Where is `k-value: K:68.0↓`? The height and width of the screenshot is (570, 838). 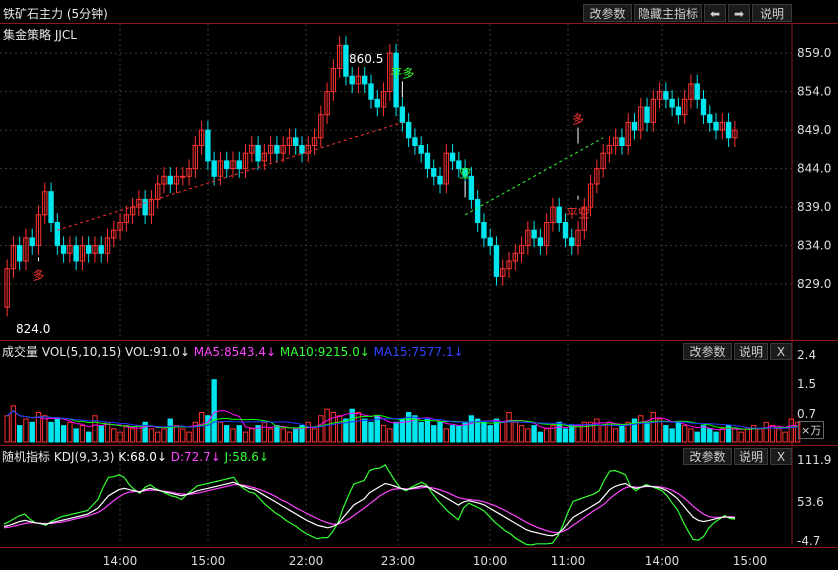
k-value: K:68.0↓ is located at coordinates (142, 457).